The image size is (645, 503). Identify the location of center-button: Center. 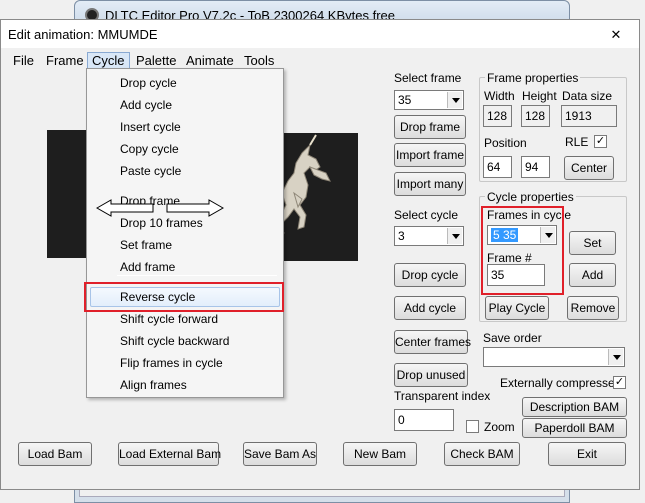
(589, 168).